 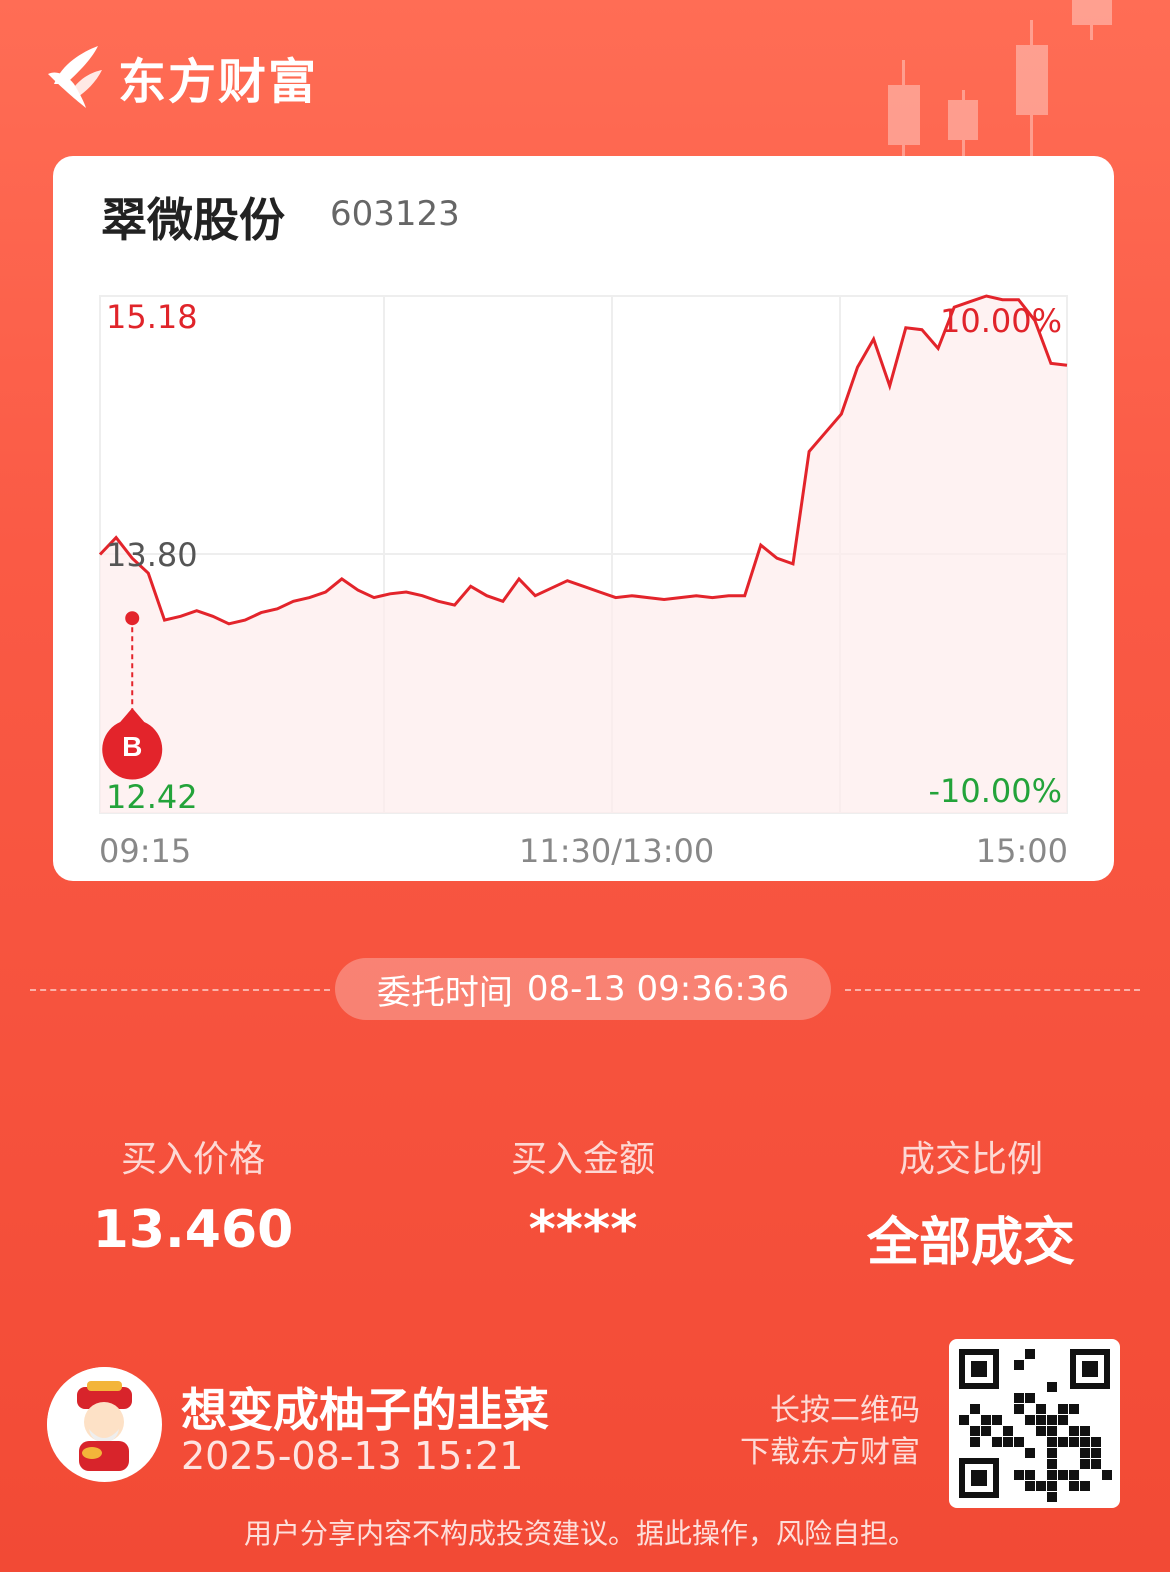 What do you see at coordinates (992, 990) in the screenshot?
I see `divider-right` at bounding box center [992, 990].